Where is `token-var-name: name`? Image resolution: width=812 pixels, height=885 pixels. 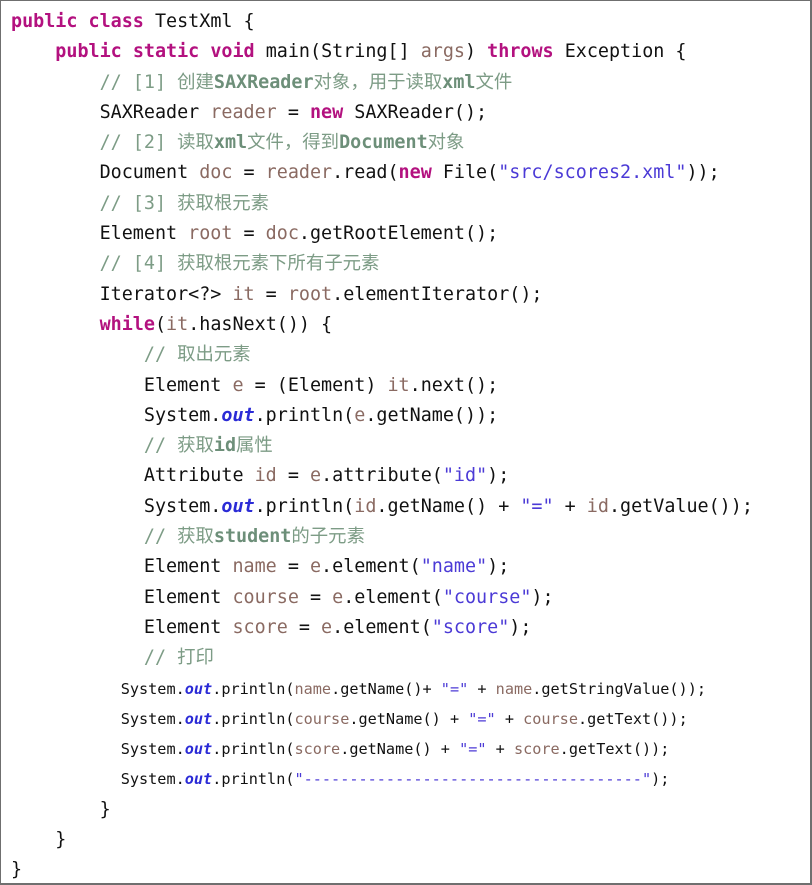 token-var-name: name is located at coordinates (514, 688).